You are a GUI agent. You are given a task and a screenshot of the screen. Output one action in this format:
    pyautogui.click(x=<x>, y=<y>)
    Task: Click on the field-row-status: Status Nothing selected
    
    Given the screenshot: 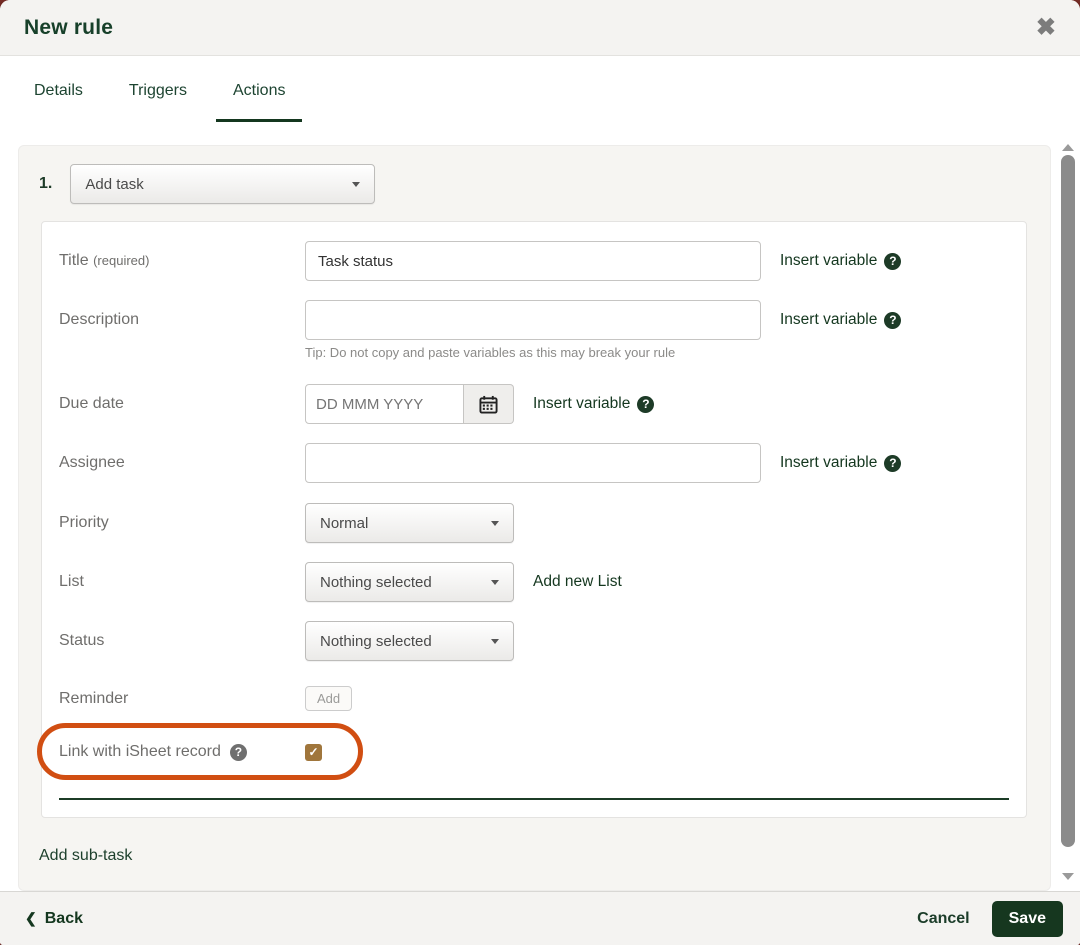 What is the action you would take?
    pyautogui.click(x=534, y=641)
    